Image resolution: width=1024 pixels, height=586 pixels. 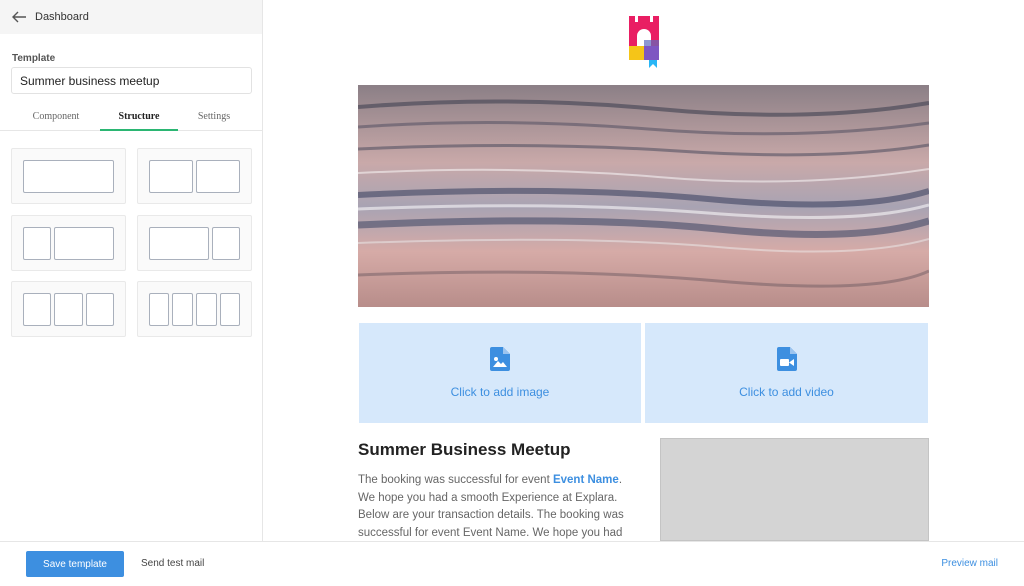 What do you see at coordinates (172, 563) in the screenshot?
I see `send-test-mail-link: Send test mail` at bounding box center [172, 563].